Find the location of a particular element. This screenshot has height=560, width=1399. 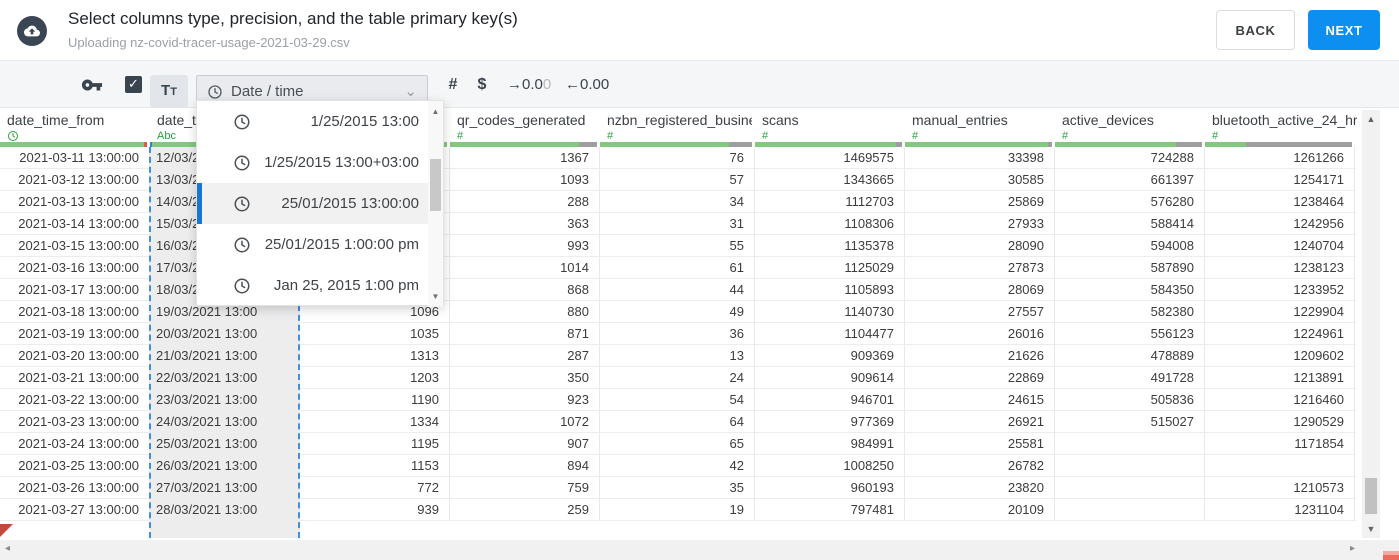

table-cell: 993 is located at coordinates (525, 245).